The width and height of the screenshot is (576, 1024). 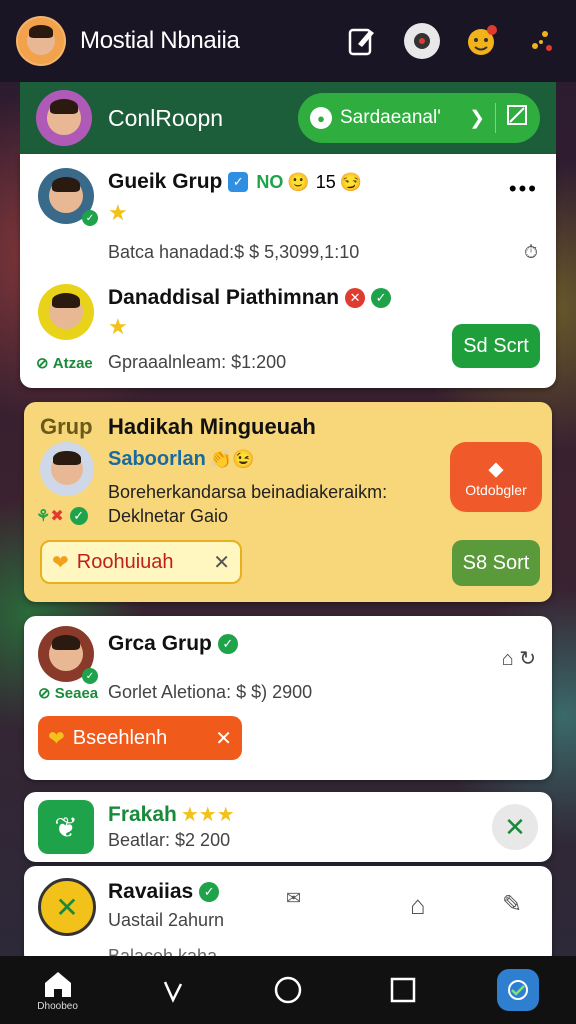 I want to click on description-line-1: Boreherkandarsa beinadiakeraikm:, so click(x=248, y=492).